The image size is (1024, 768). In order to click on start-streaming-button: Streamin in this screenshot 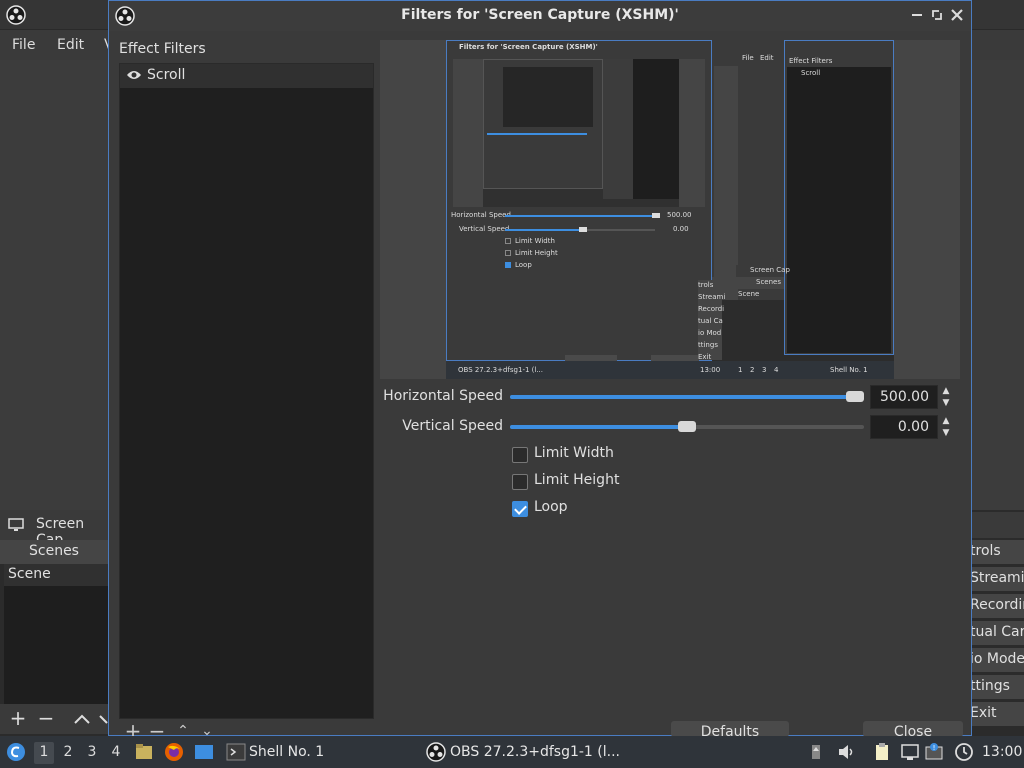, I will do `click(995, 579)`.